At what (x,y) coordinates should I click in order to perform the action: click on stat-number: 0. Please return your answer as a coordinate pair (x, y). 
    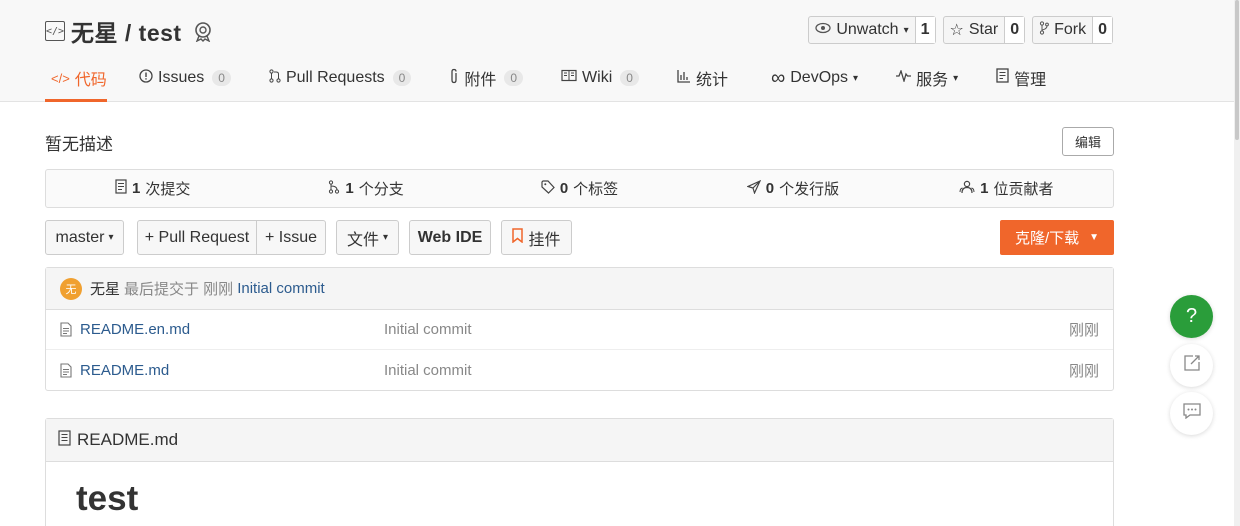
    Looking at the image, I should click on (564, 188).